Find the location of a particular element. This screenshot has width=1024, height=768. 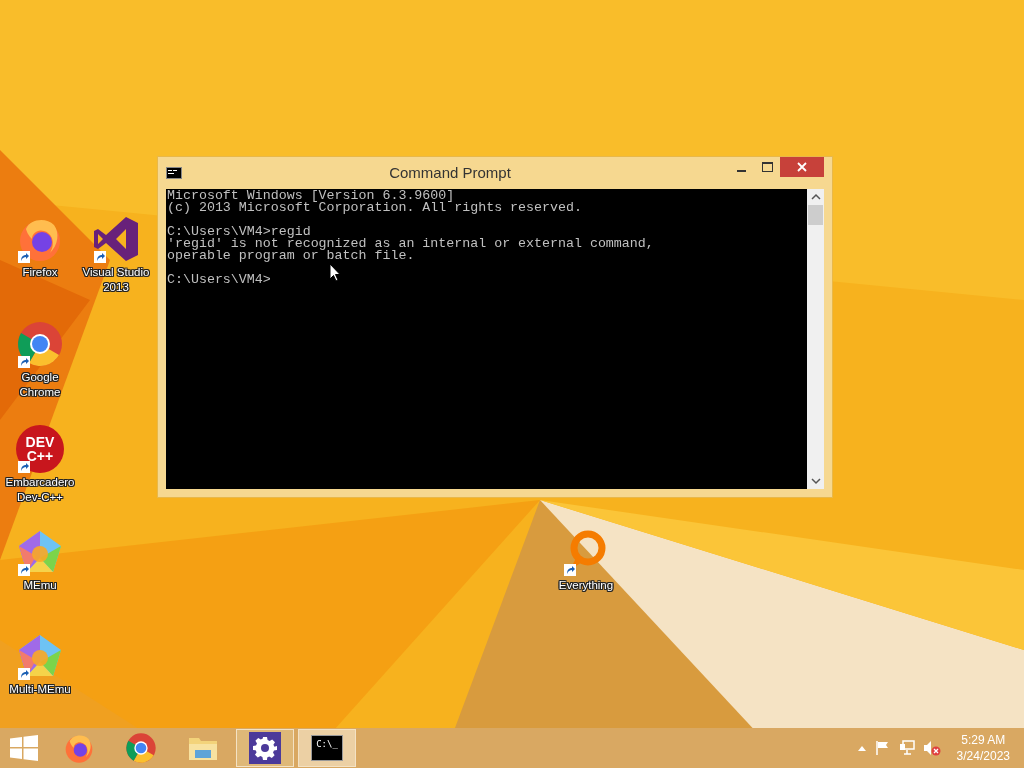

taskbar-button: C:\_ is located at coordinates (327, 748).